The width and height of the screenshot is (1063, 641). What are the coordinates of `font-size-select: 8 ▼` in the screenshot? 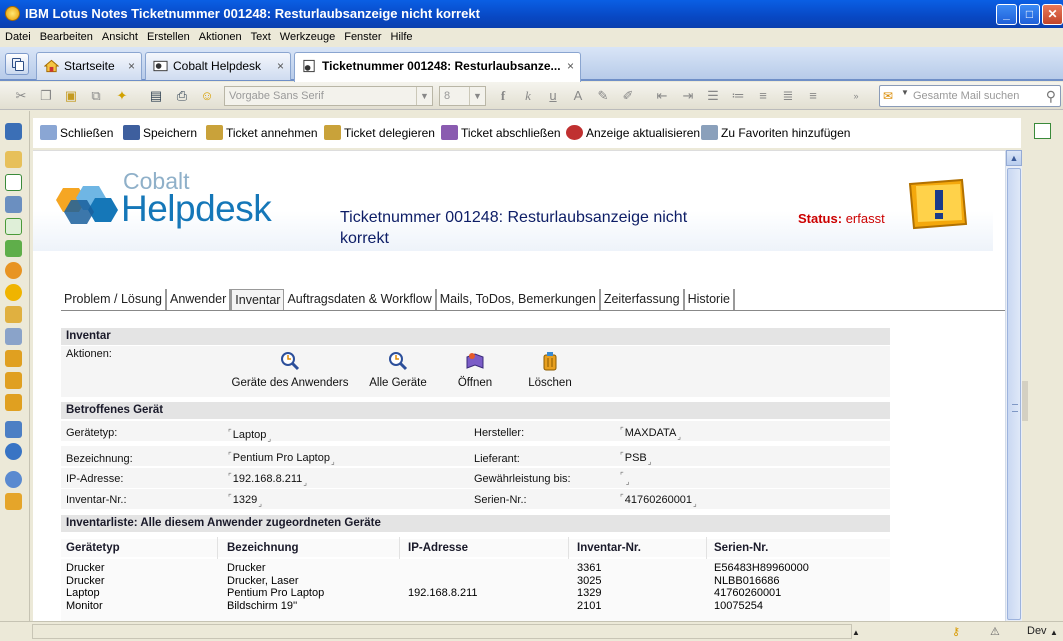 It's located at (462, 96).